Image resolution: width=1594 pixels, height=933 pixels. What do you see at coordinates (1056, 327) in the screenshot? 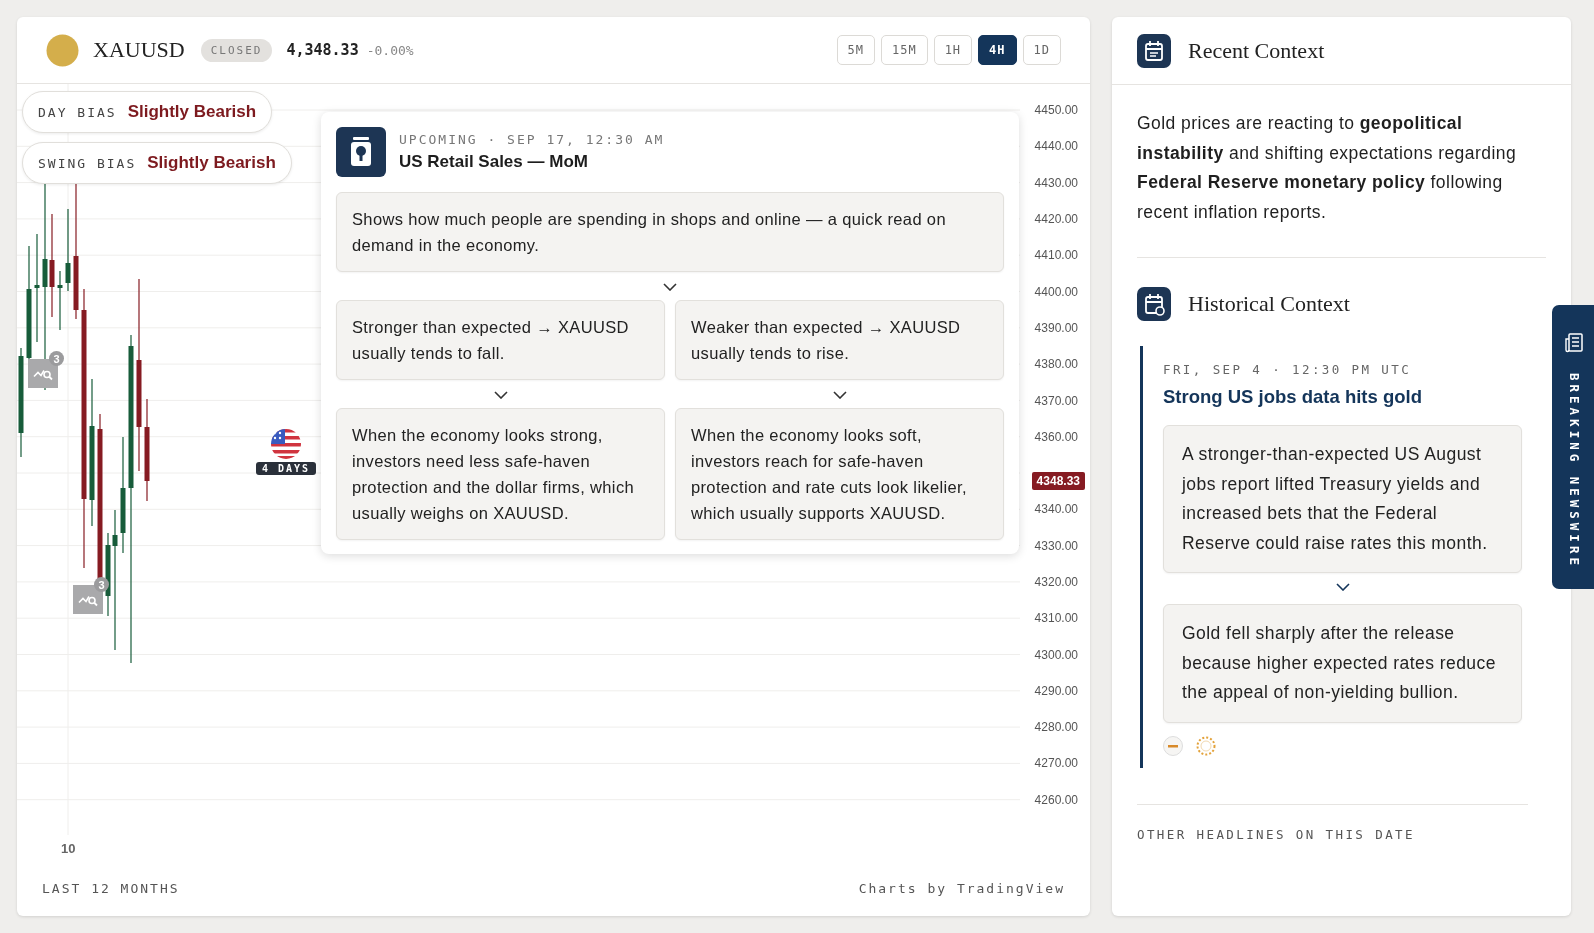
I see `price-label: 4390.00` at bounding box center [1056, 327].